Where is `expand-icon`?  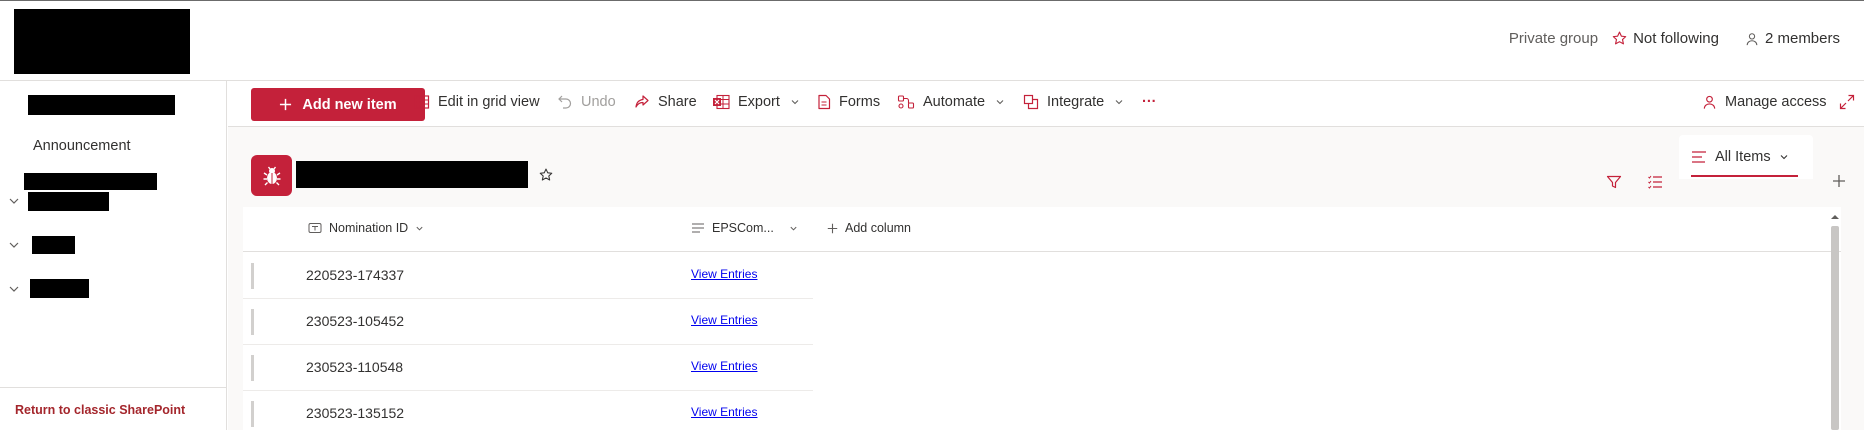 expand-icon is located at coordinates (1847, 102).